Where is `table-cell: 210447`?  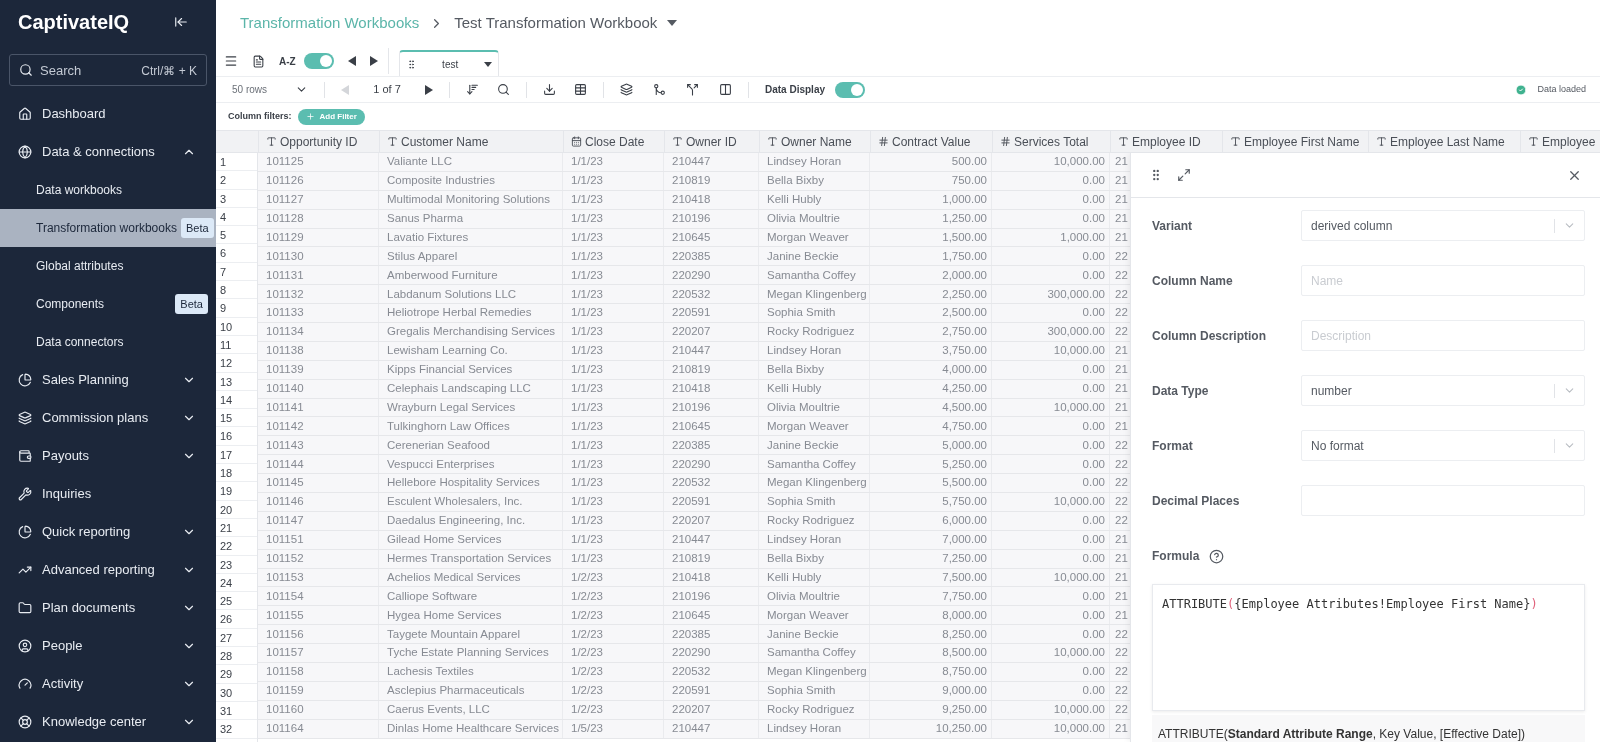 table-cell: 210447 is located at coordinates (711, 539).